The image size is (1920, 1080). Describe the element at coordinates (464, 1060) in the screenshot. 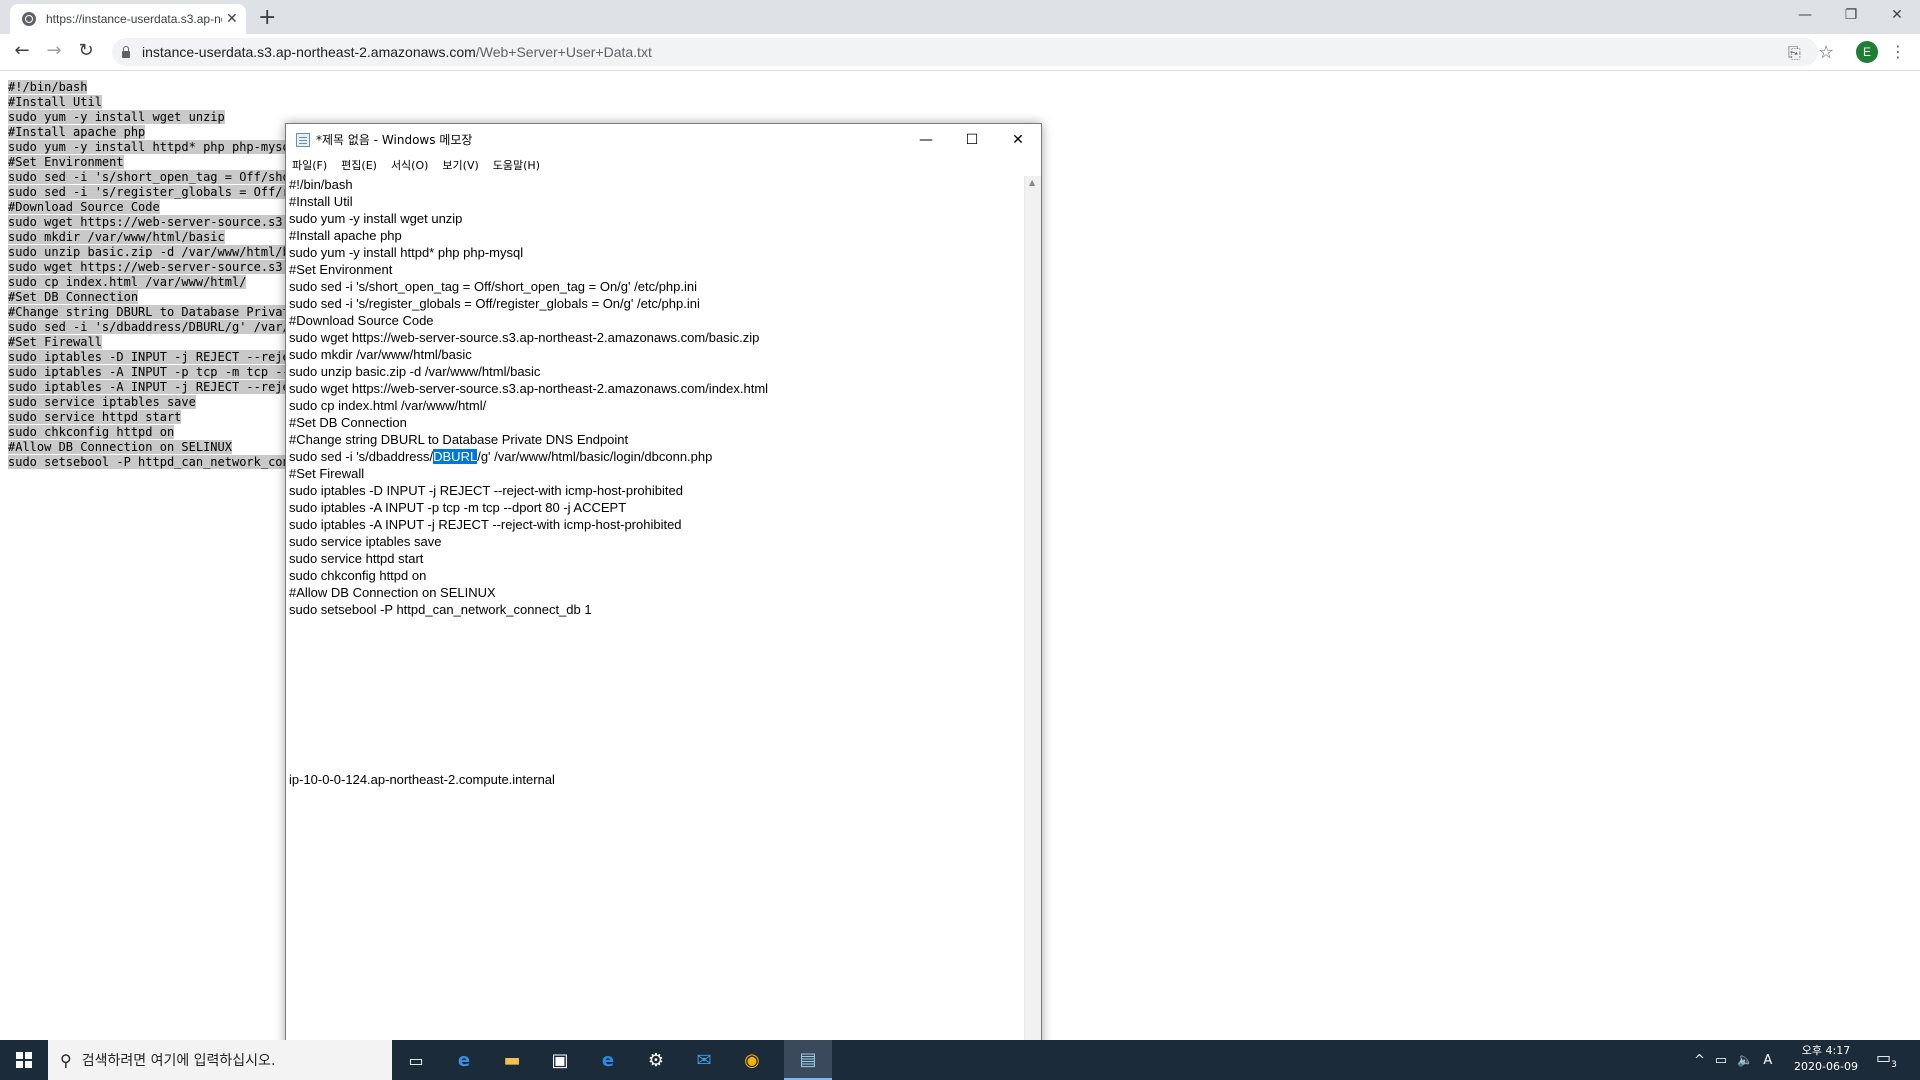

I see `edge-icon: e` at that location.